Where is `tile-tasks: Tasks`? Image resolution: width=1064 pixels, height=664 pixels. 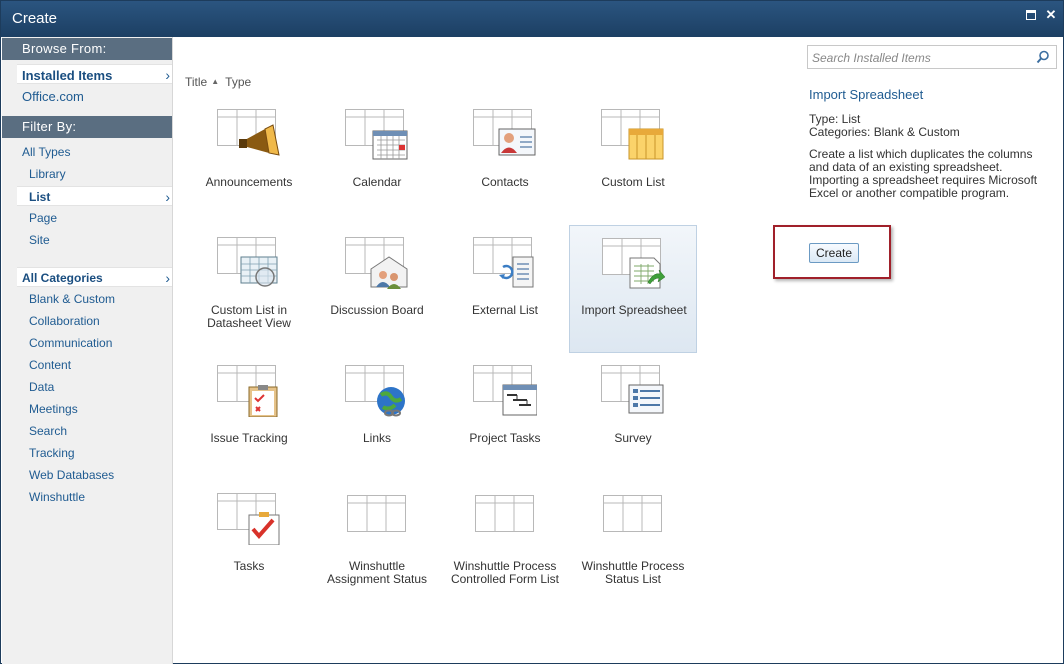
tile-tasks: Tasks is located at coordinates (249, 545).